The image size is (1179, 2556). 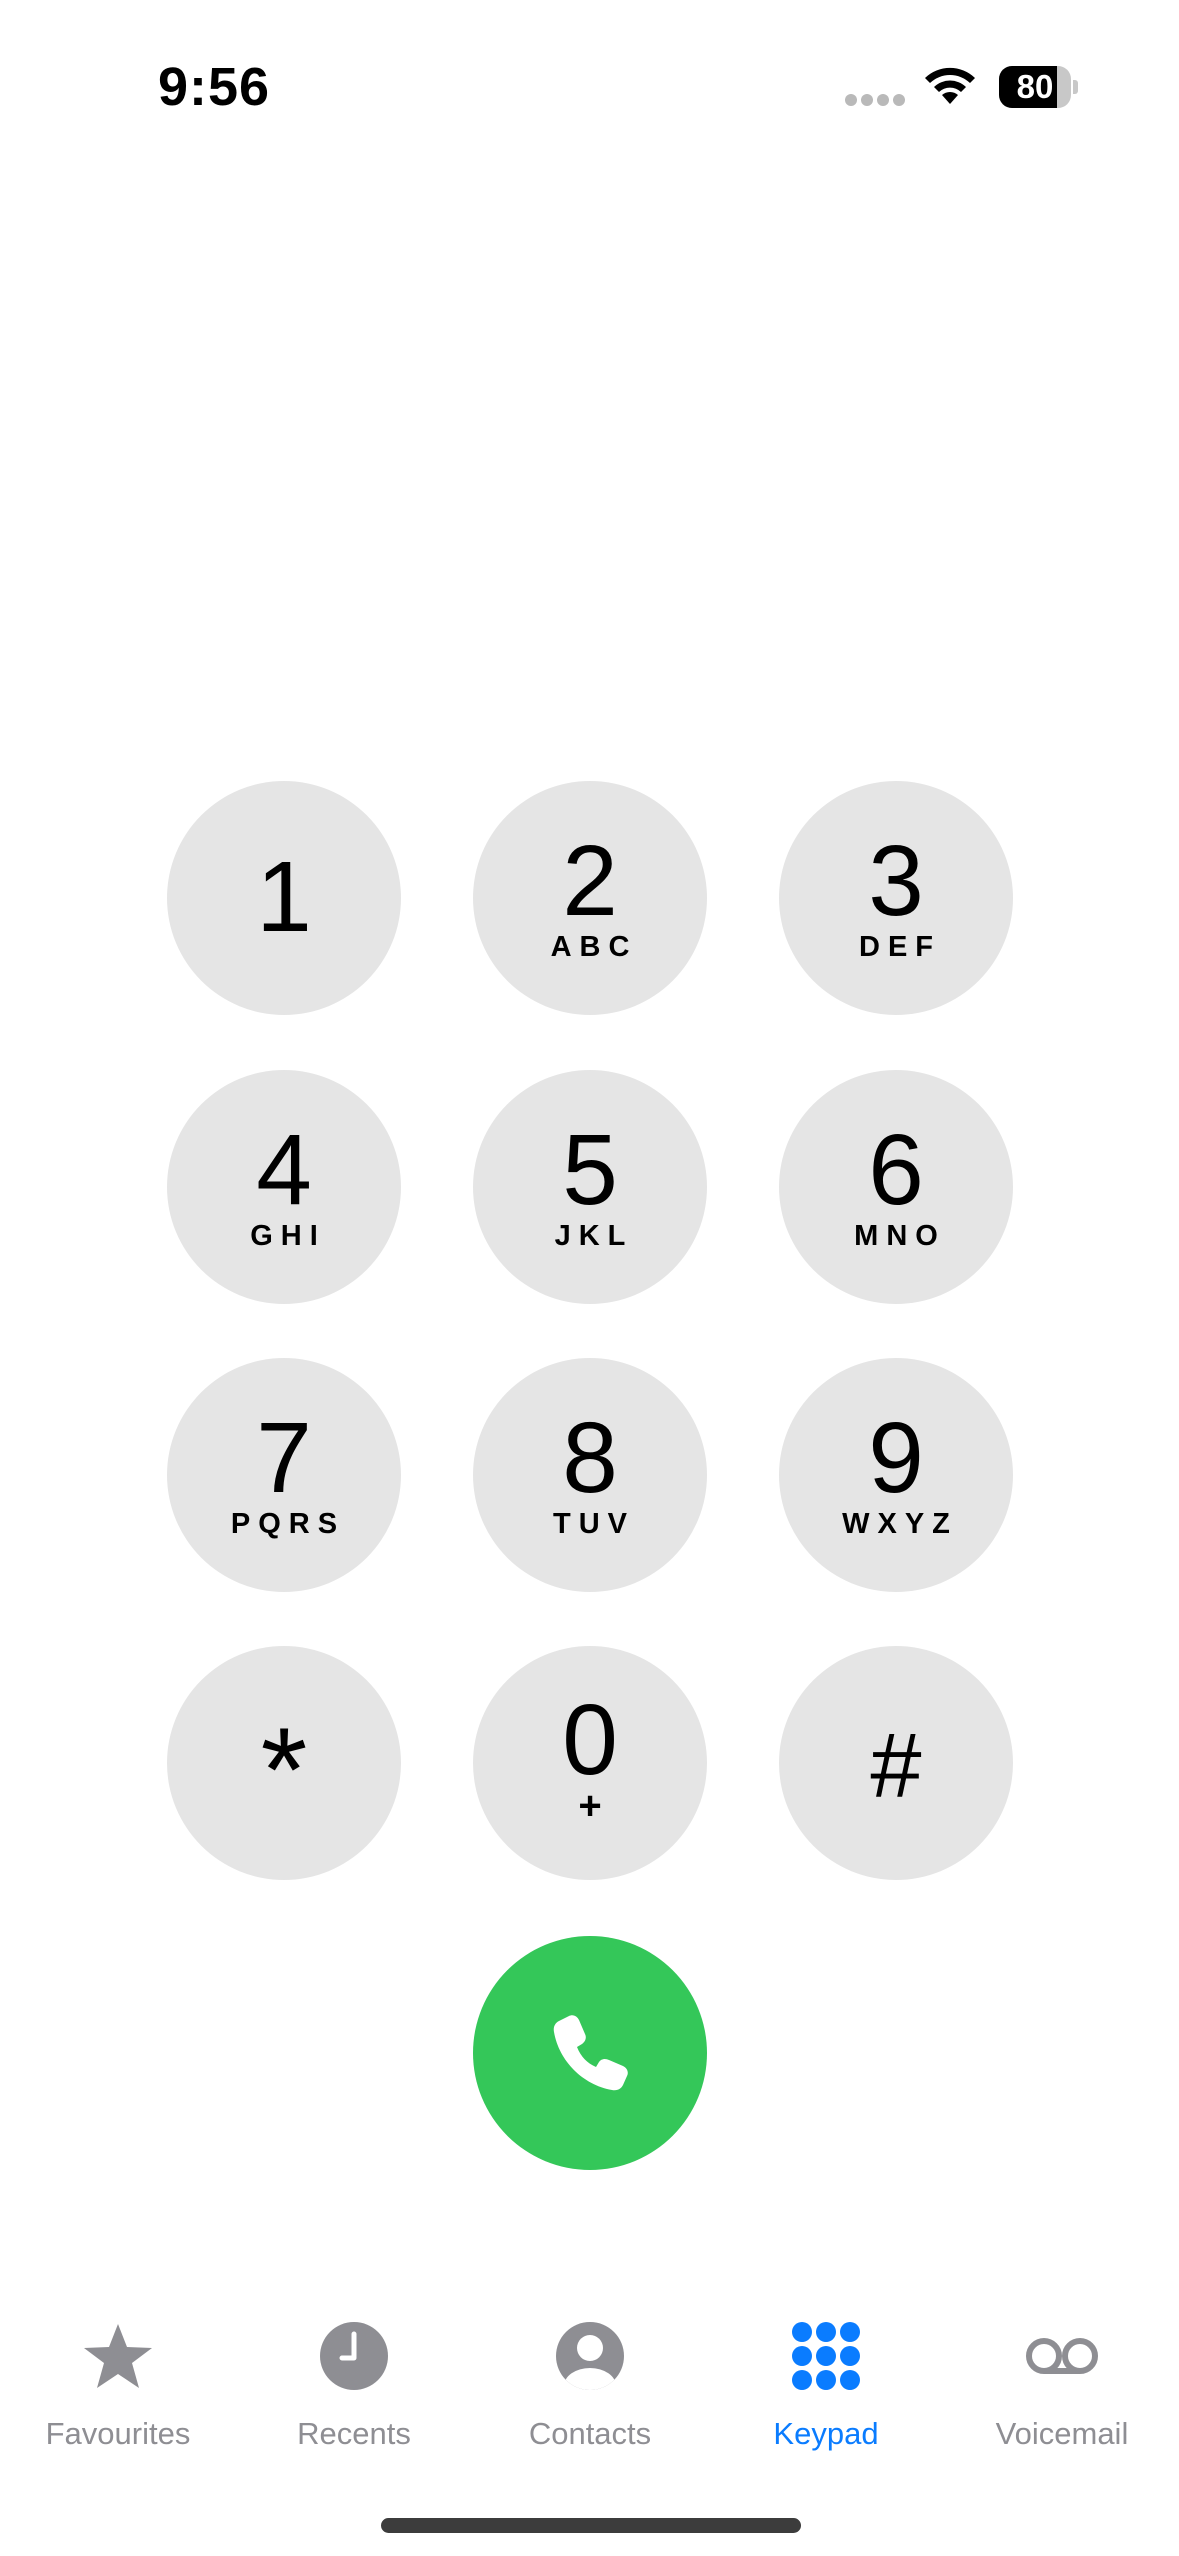 I want to click on voicemail-icon, so click(x=1062, y=2356).